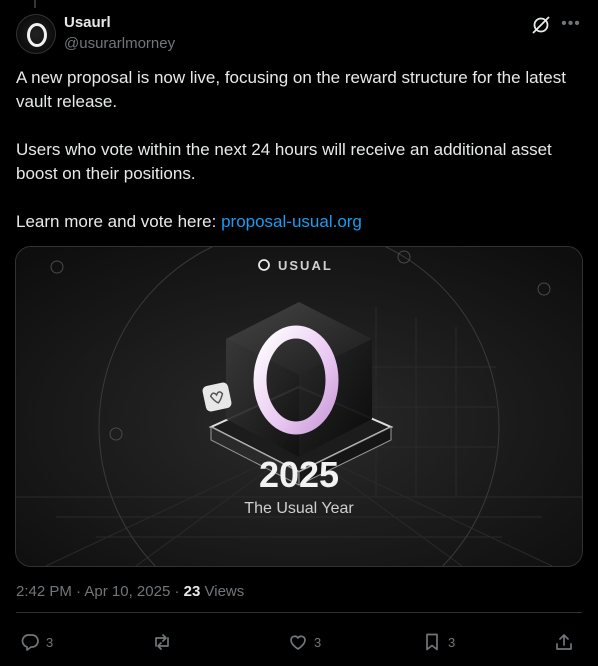 This screenshot has width=598, height=666. What do you see at coordinates (127, 591) in the screenshot?
I see `post-date: Apr 10, 2025` at bounding box center [127, 591].